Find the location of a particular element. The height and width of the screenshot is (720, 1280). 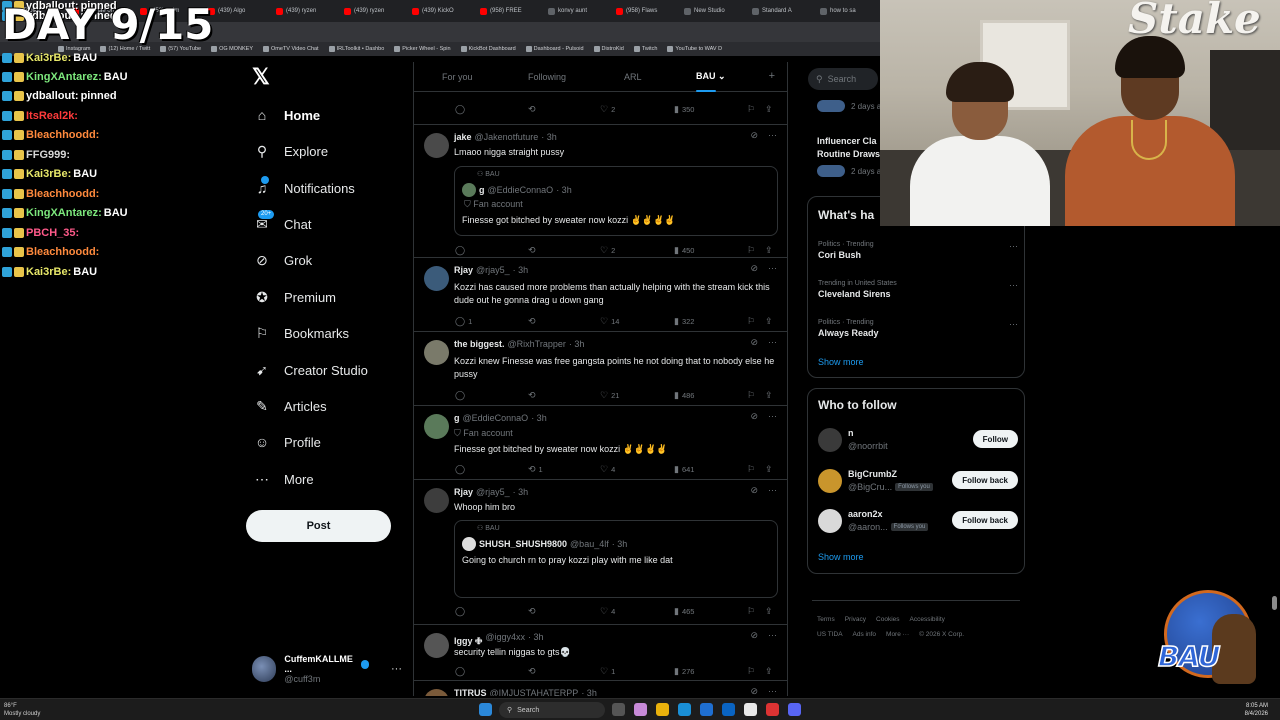

views-button: ▮ 465 is located at coordinates (684, 611).